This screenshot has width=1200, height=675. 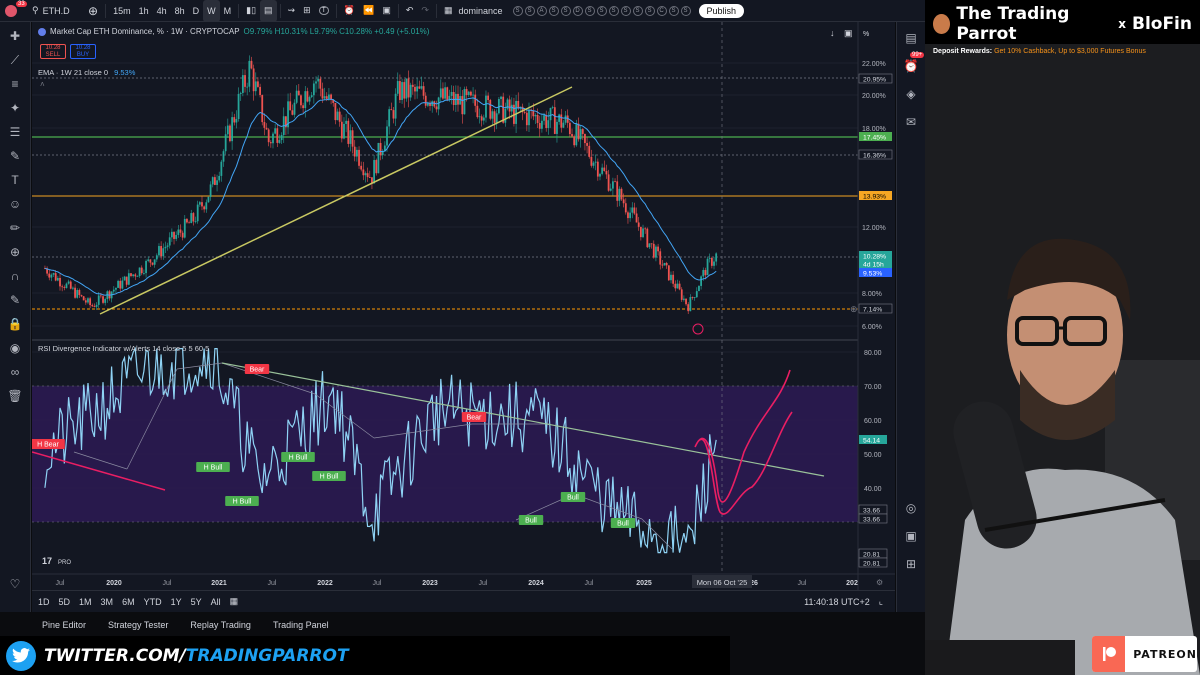 What do you see at coordinates (474, 418) in the screenshot?
I see `divergence-label: Bear` at bounding box center [474, 418].